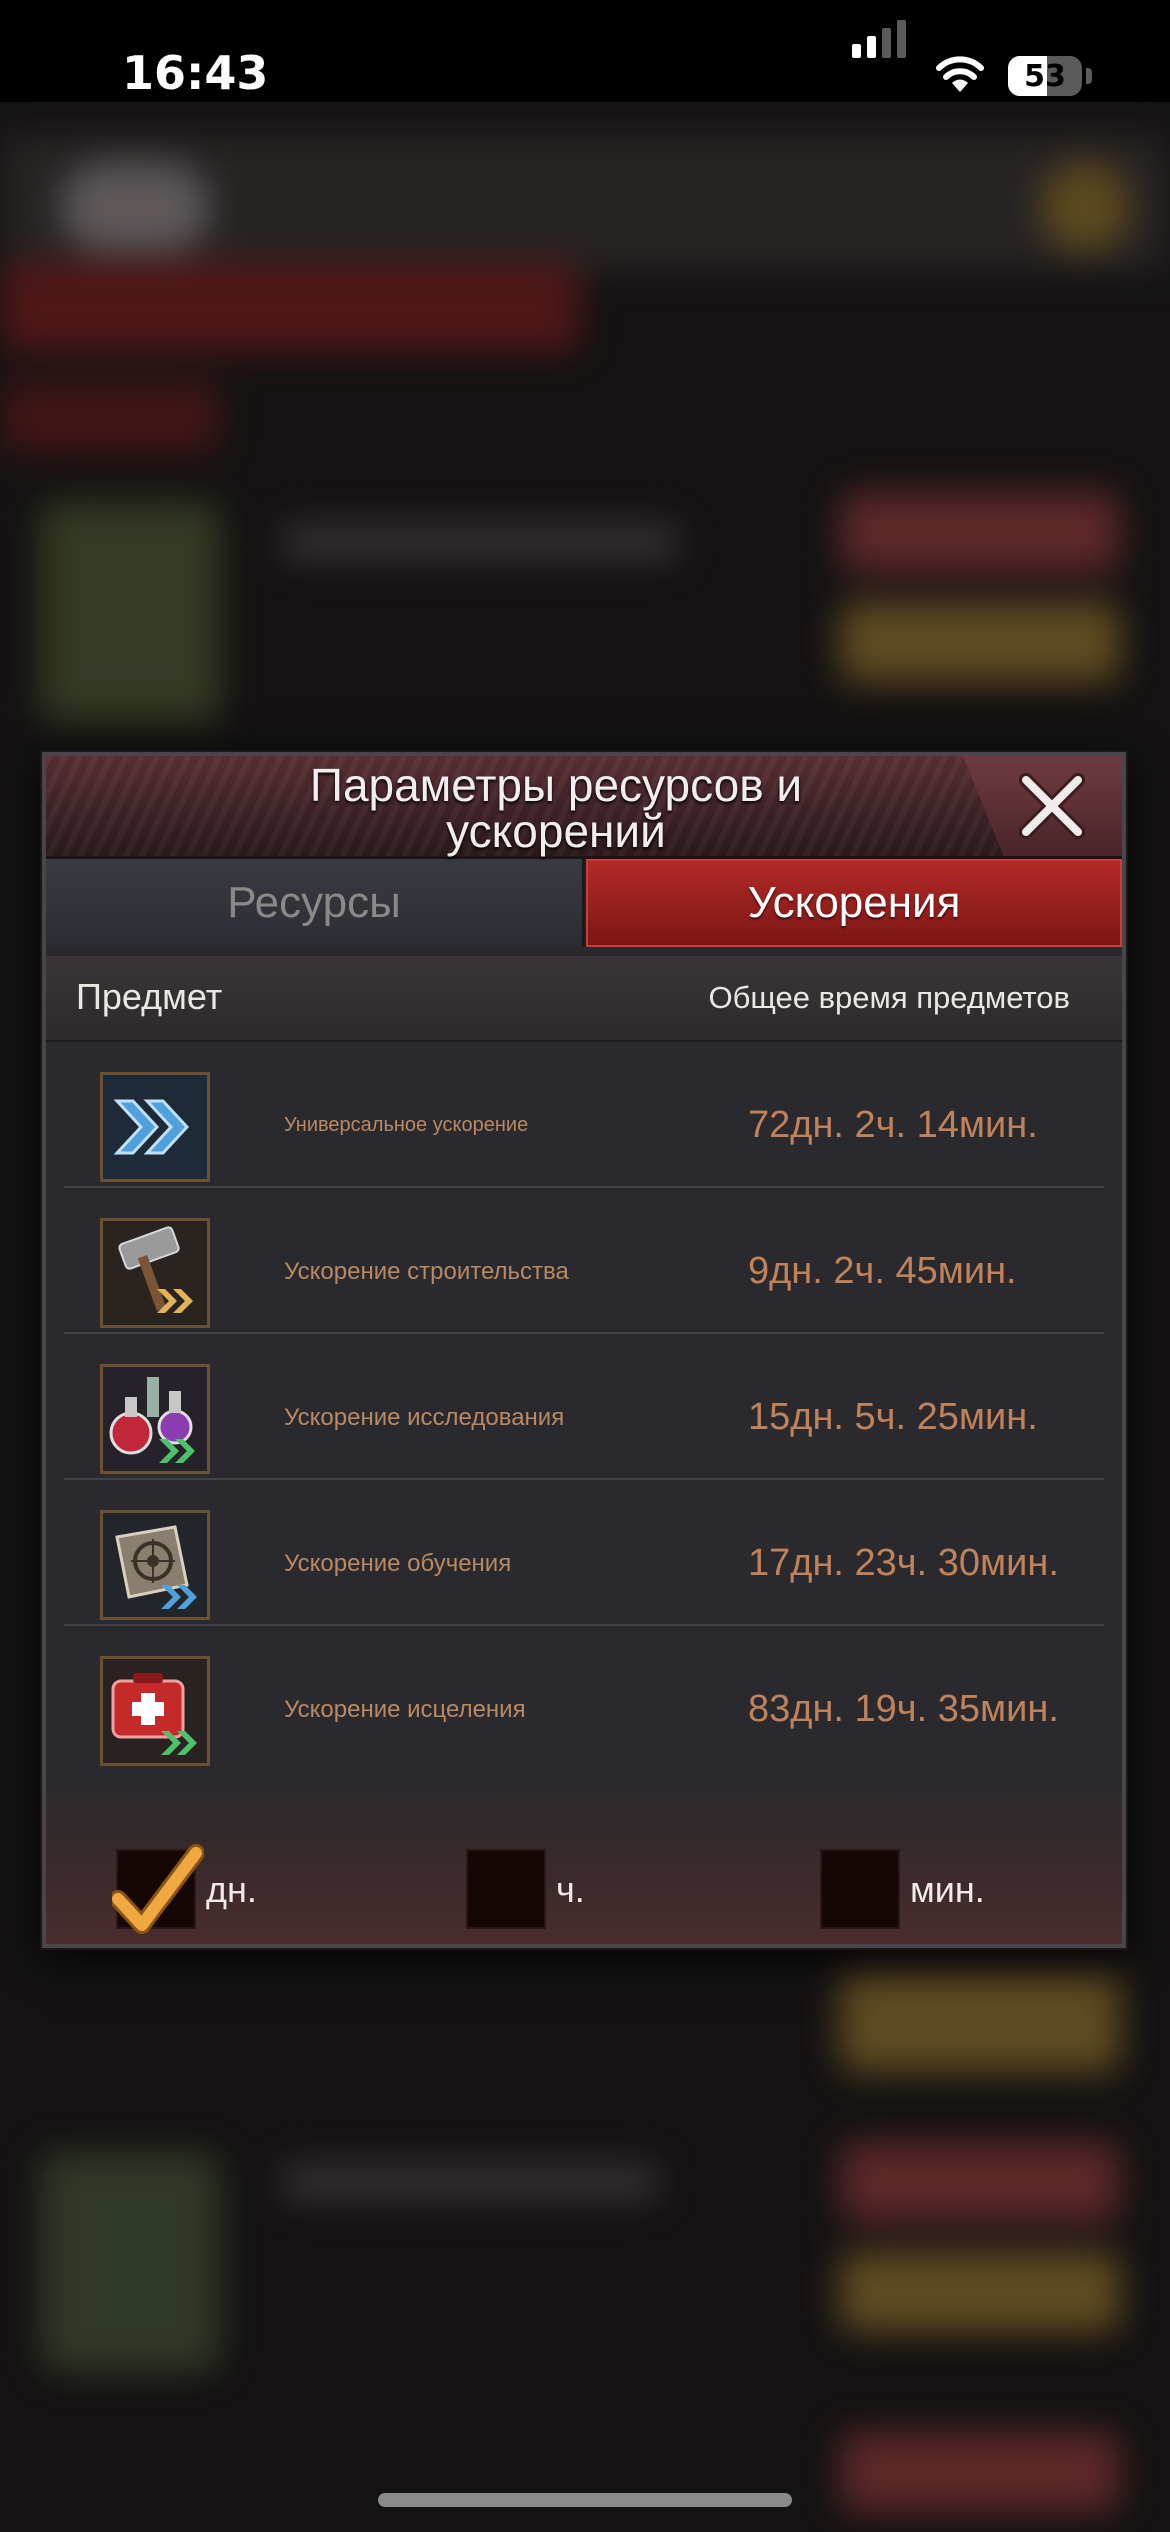 Image resolution: width=1170 pixels, height=2532 pixels. I want to click on column-header-item: Предмет, so click(149, 996).